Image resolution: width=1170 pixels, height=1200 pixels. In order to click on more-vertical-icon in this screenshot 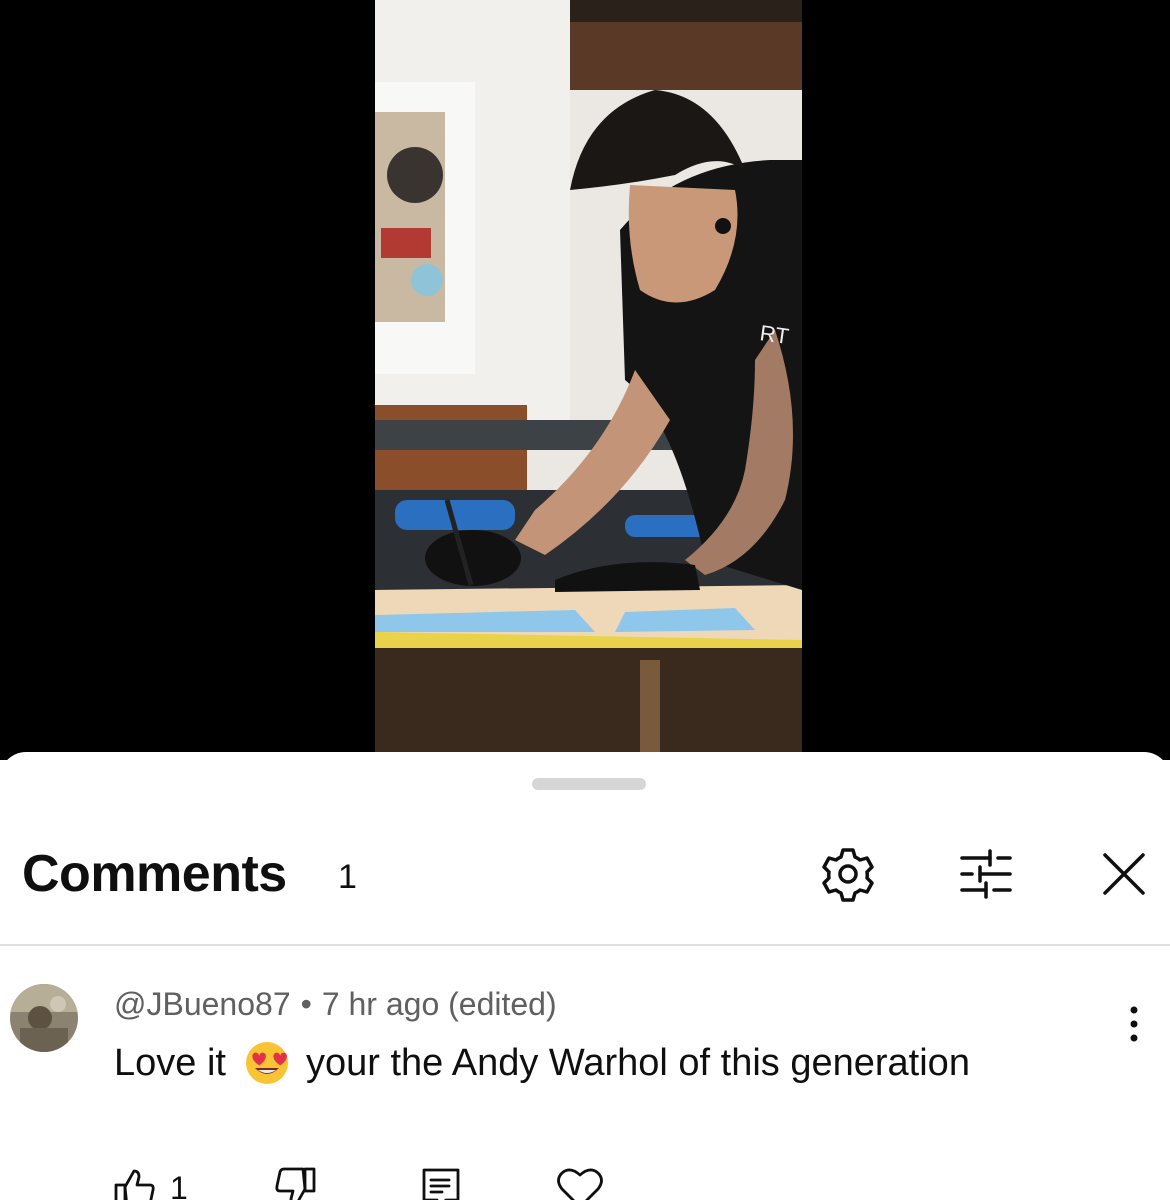, I will do `click(1134, 1024)`.